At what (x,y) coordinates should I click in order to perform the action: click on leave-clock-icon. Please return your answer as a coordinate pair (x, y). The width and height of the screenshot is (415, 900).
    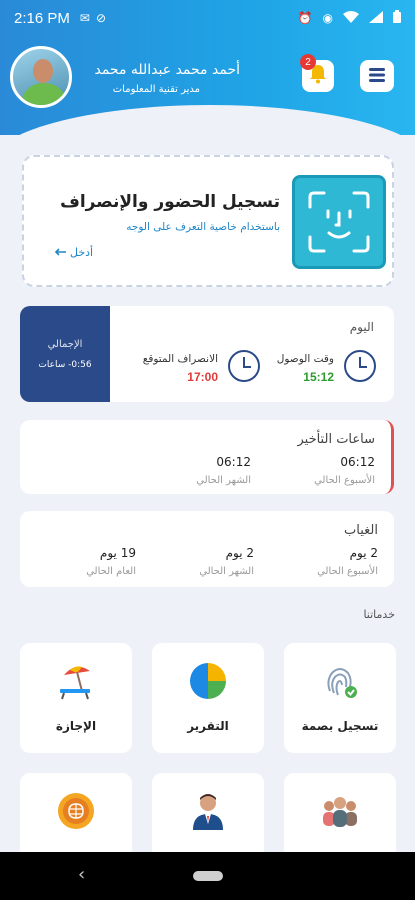
    Looking at the image, I should click on (244, 366).